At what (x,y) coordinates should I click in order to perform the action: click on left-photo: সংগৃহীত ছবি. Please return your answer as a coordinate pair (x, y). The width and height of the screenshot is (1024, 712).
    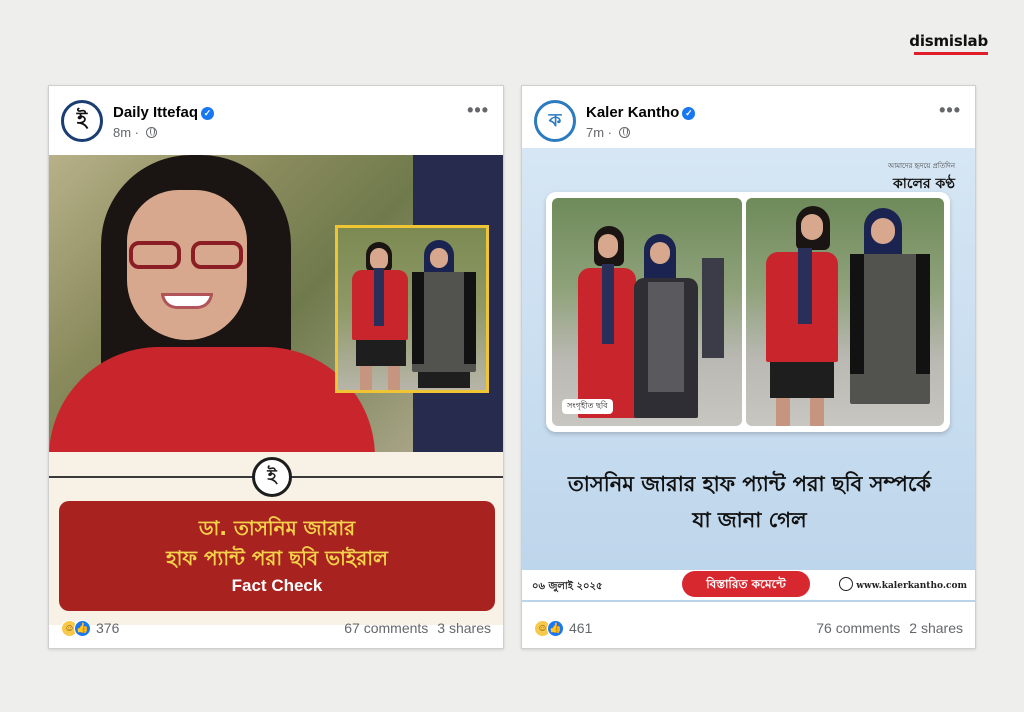
    Looking at the image, I should click on (647, 312).